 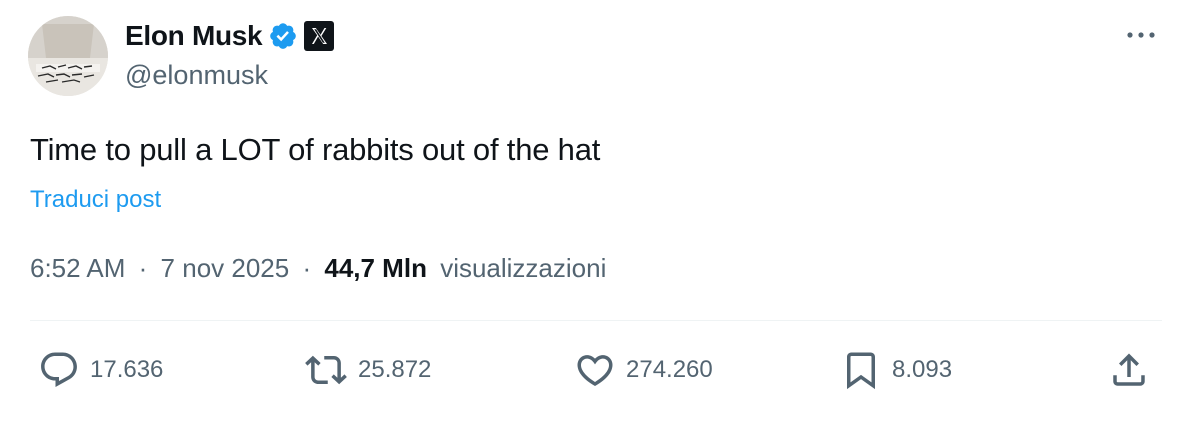 I want to click on x-logo-icon, so click(x=319, y=36).